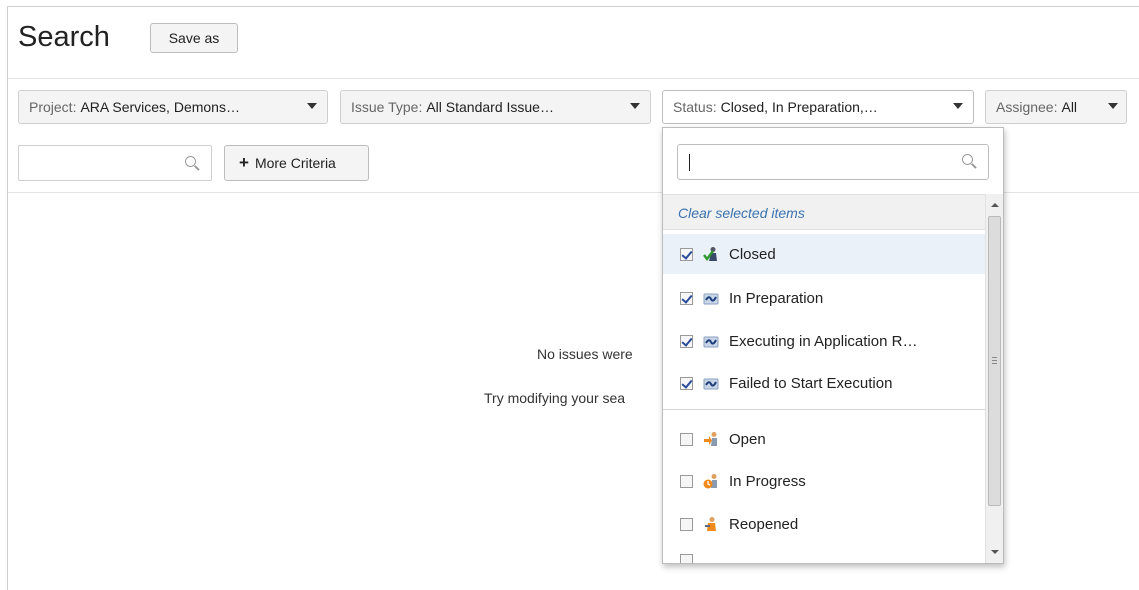 The height and width of the screenshot is (590, 1139). I want to click on assignee-criteria-value: All, so click(1069, 107).